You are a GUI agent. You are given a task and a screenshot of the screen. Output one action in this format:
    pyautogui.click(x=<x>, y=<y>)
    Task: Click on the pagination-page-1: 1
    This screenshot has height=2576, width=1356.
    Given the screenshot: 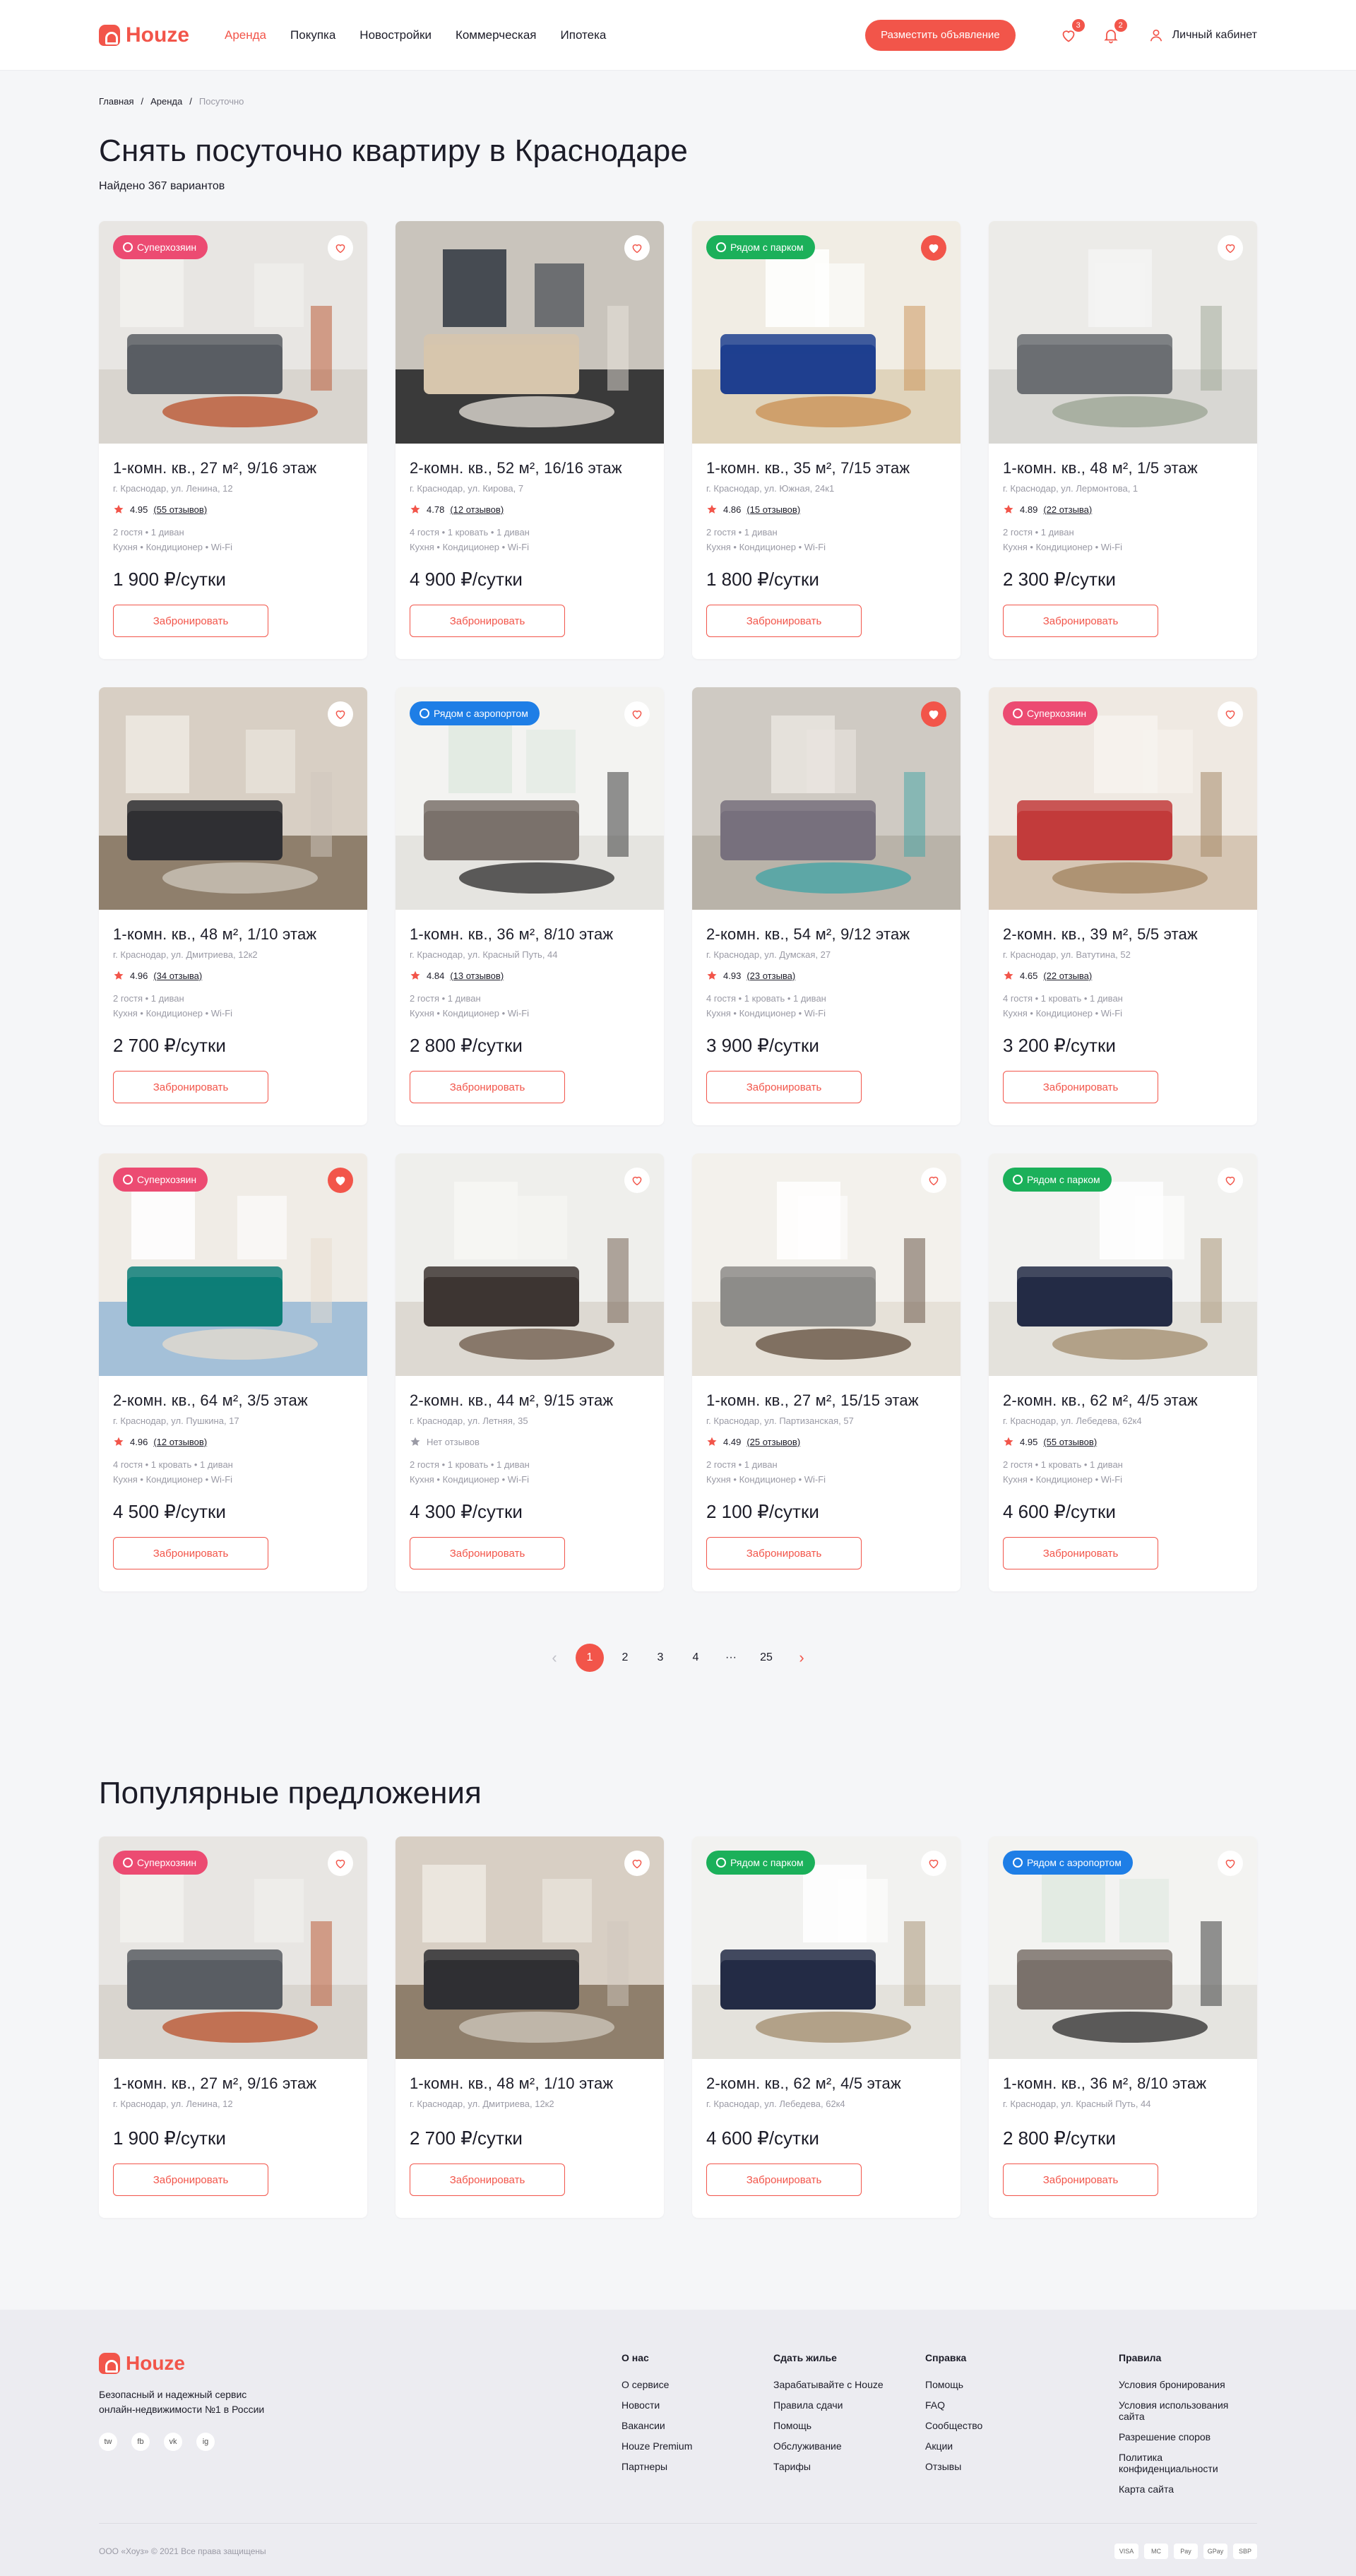 What is the action you would take?
    pyautogui.click(x=590, y=1658)
    